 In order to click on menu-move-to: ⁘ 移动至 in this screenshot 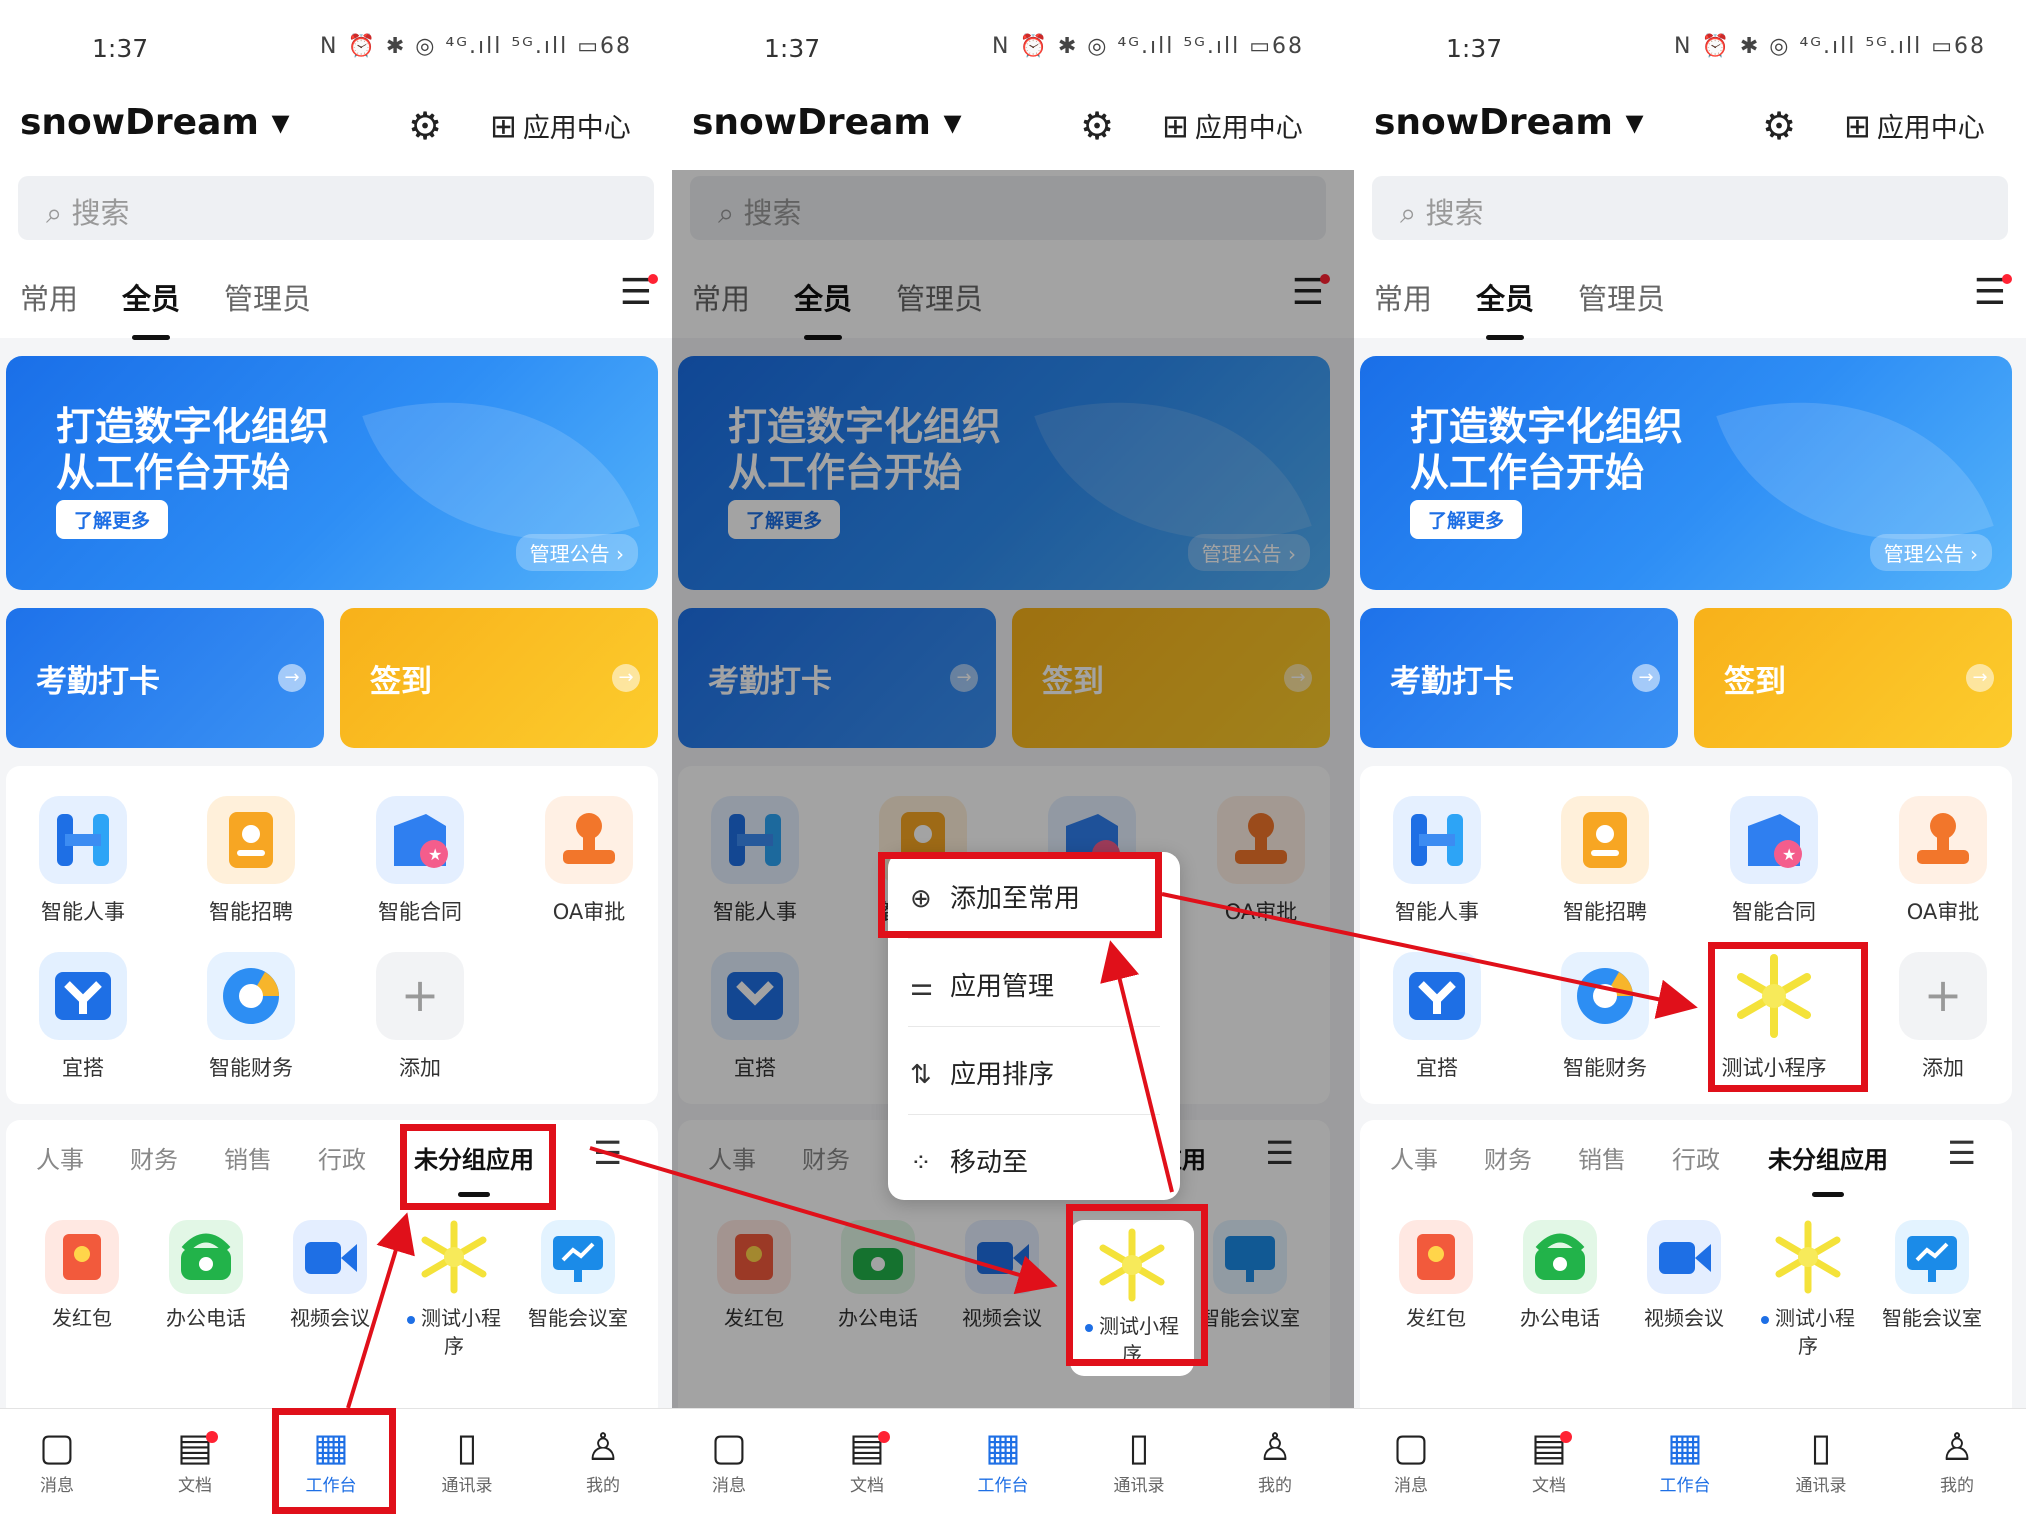, I will do `click(1034, 1159)`.